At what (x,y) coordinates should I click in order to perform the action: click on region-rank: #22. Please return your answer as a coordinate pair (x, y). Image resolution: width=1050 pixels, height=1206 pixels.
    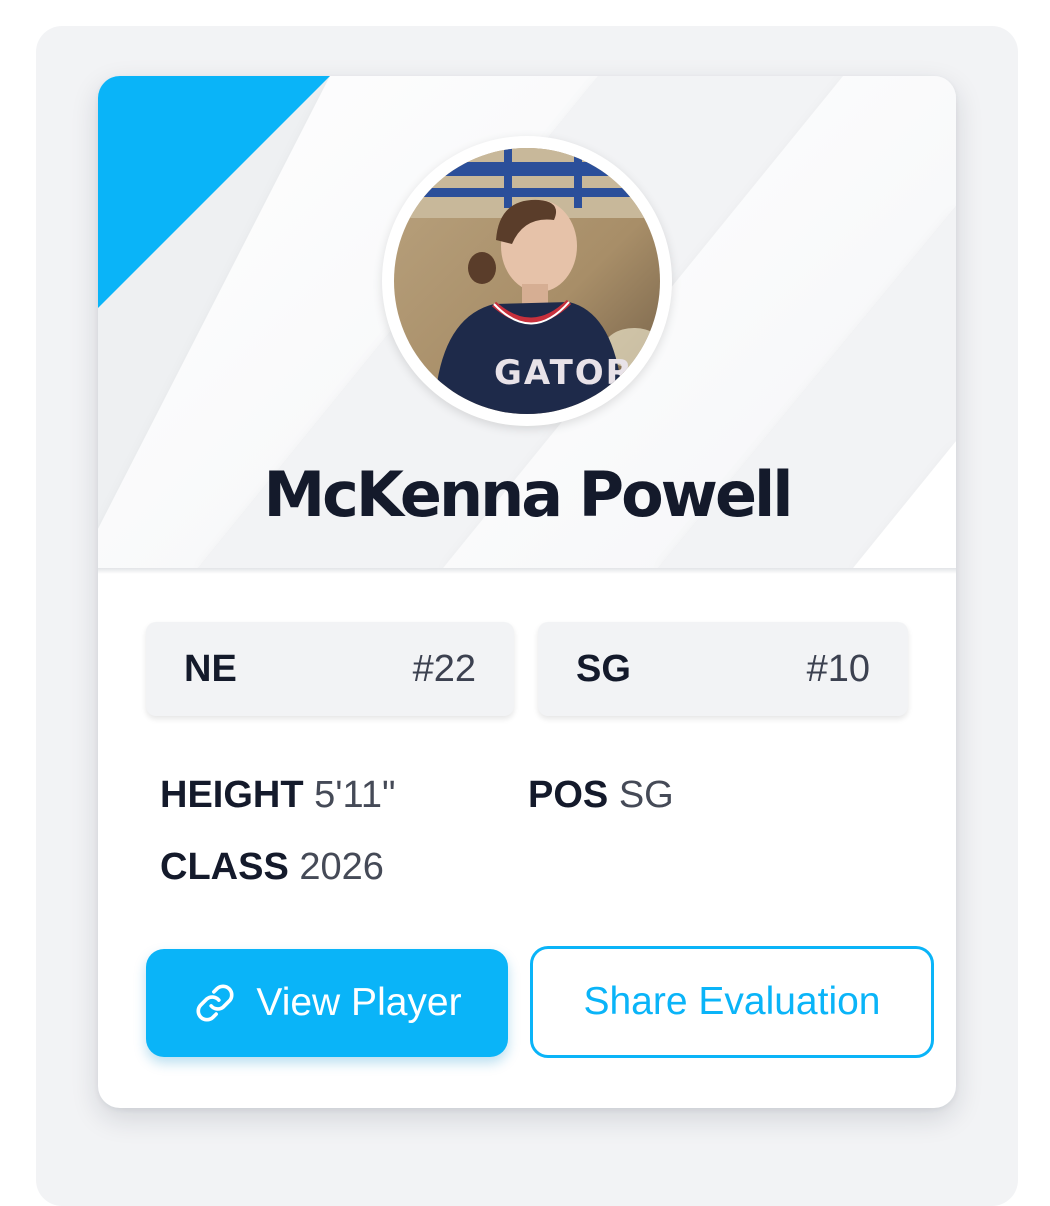
    Looking at the image, I should click on (444, 669).